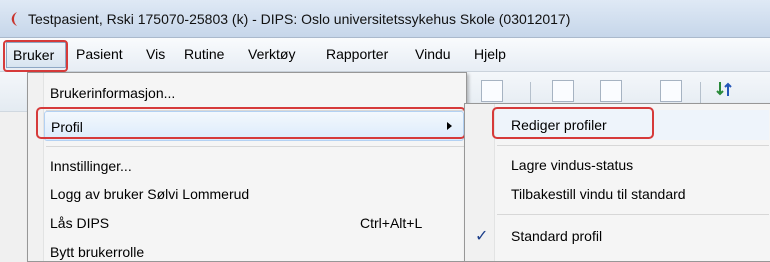 Image resolution: width=770 pixels, height=262 pixels. Describe the element at coordinates (671, 91) in the screenshot. I see `toolbar-icon-image` at that location.